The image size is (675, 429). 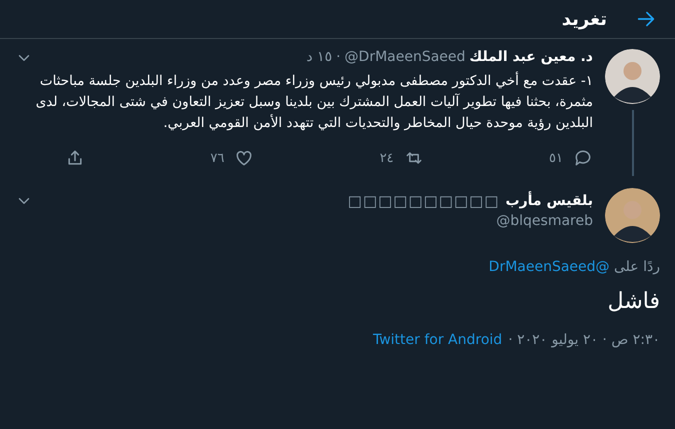 What do you see at coordinates (244, 158) in the screenshot?
I see `heart-icon` at bounding box center [244, 158].